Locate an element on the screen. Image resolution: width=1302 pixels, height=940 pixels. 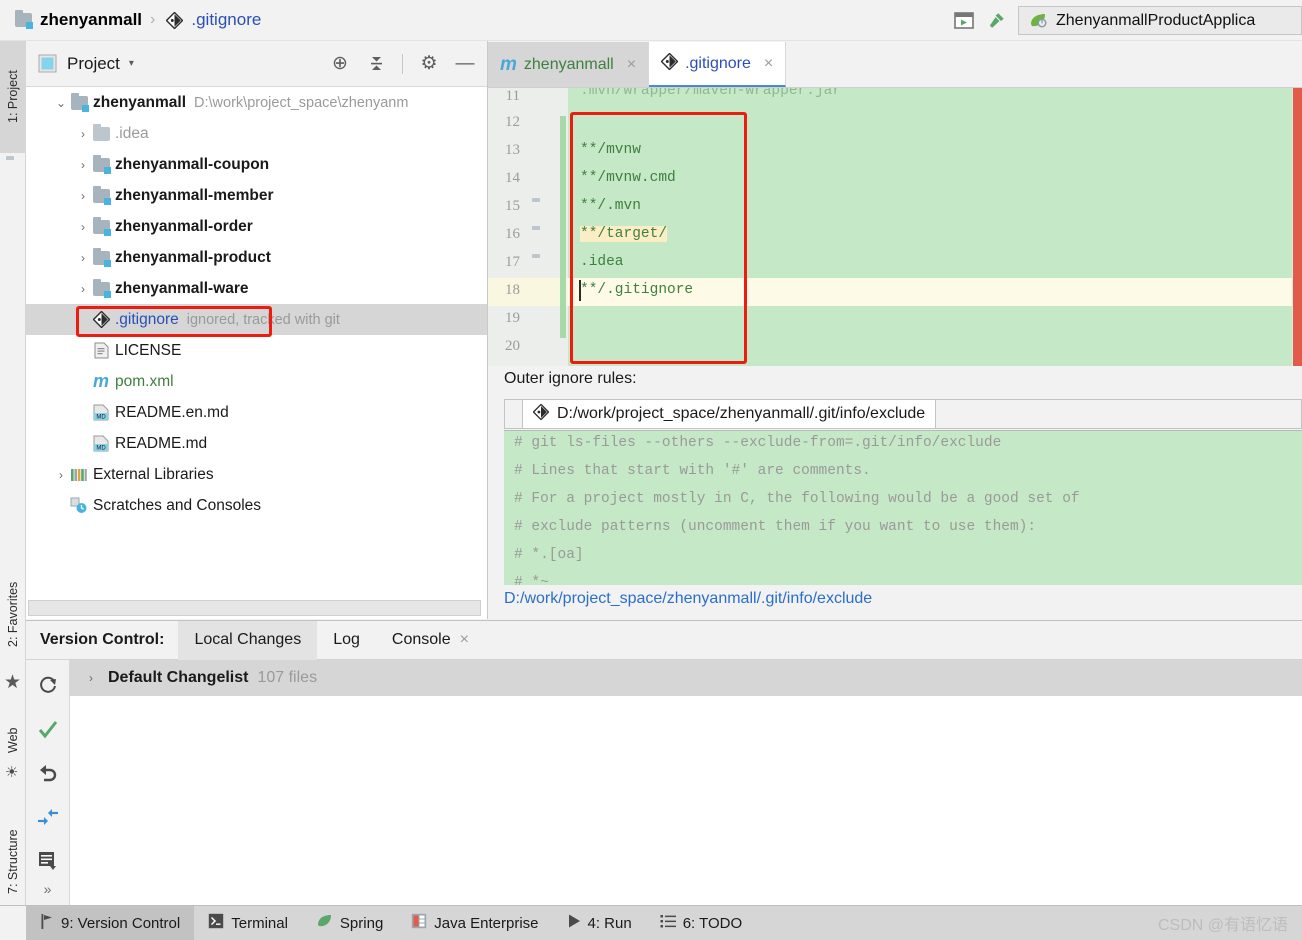
shelve-icon is located at coordinates (48, 817).